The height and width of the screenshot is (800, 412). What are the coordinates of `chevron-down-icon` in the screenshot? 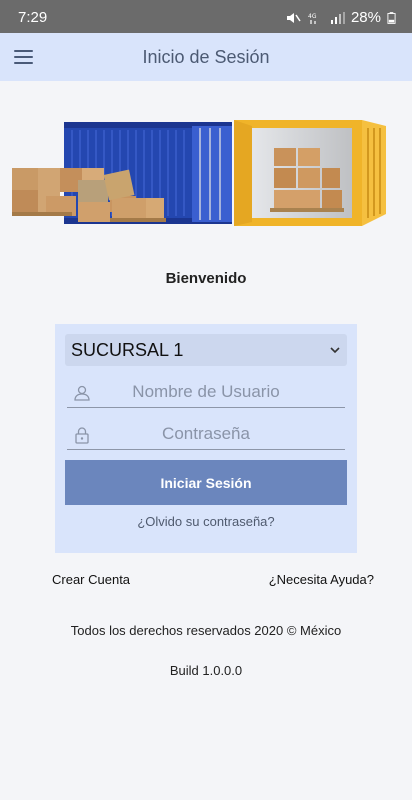 It's located at (335, 350).